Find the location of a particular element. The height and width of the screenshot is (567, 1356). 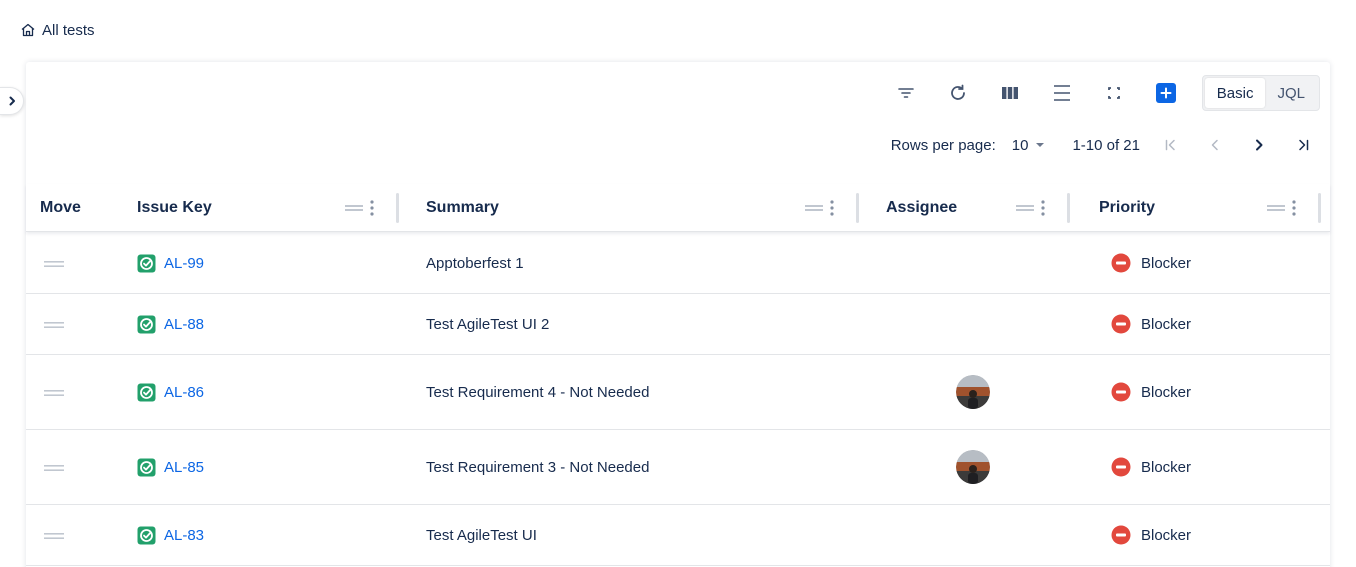

table-row: AL-83 Test AgileTest UI Blocker is located at coordinates (678, 535).